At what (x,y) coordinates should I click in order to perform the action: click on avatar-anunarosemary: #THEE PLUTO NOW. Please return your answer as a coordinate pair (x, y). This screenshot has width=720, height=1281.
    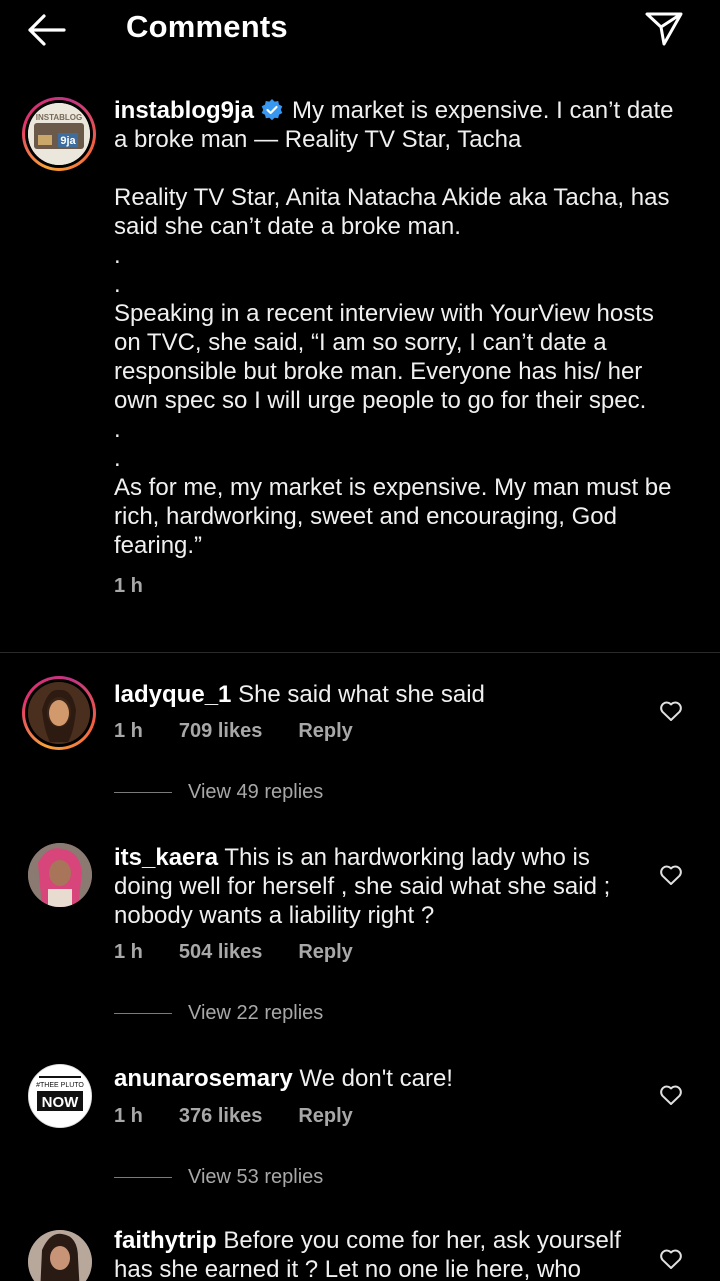
    Looking at the image, I should click on (60, 1096).